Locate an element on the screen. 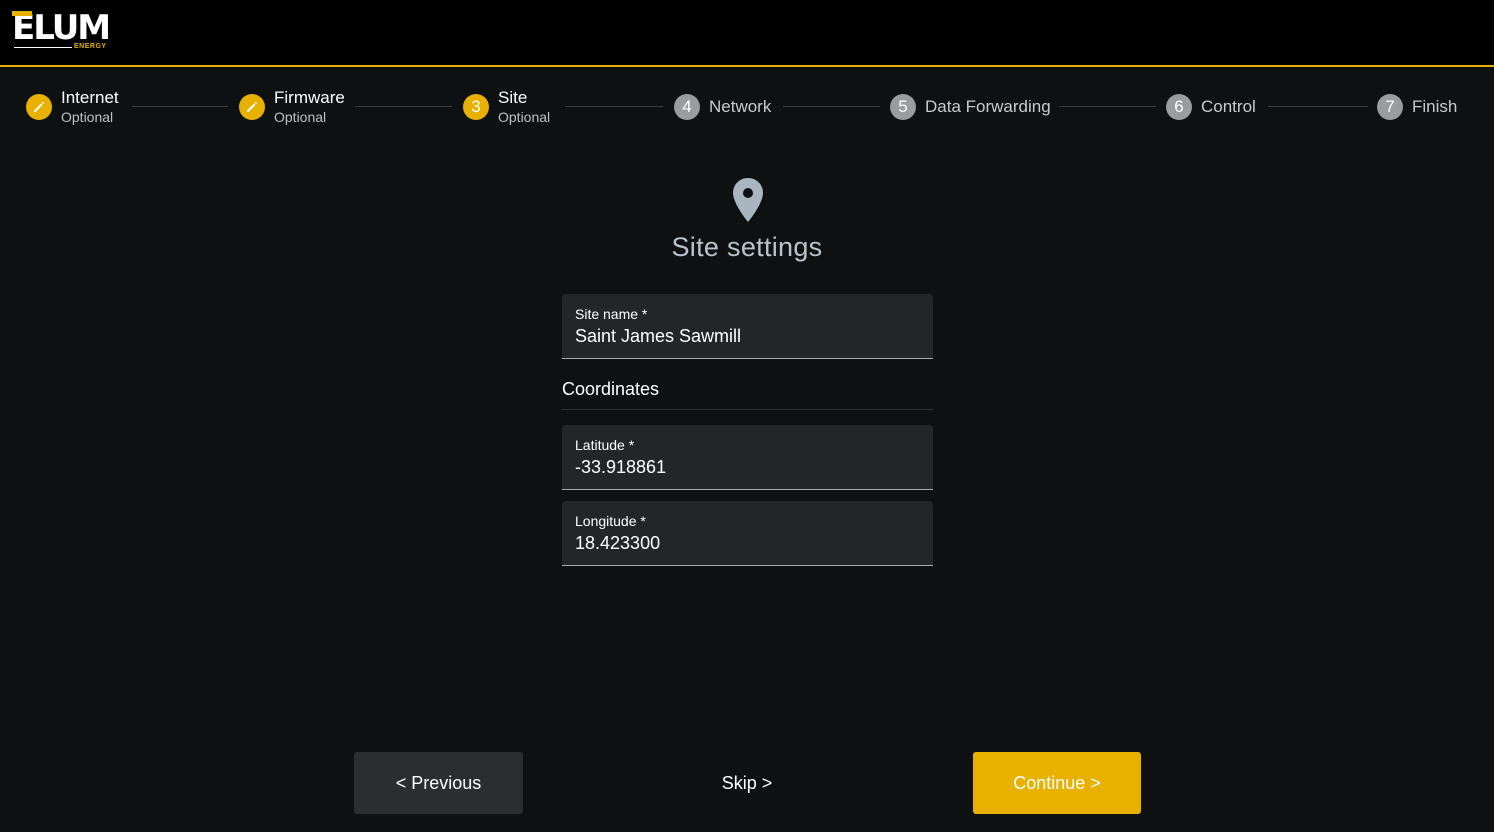 Image resolution: width=1494 pixels, height=832 pixels. step-number-badge: 4 is located at coordinates (687, 107).